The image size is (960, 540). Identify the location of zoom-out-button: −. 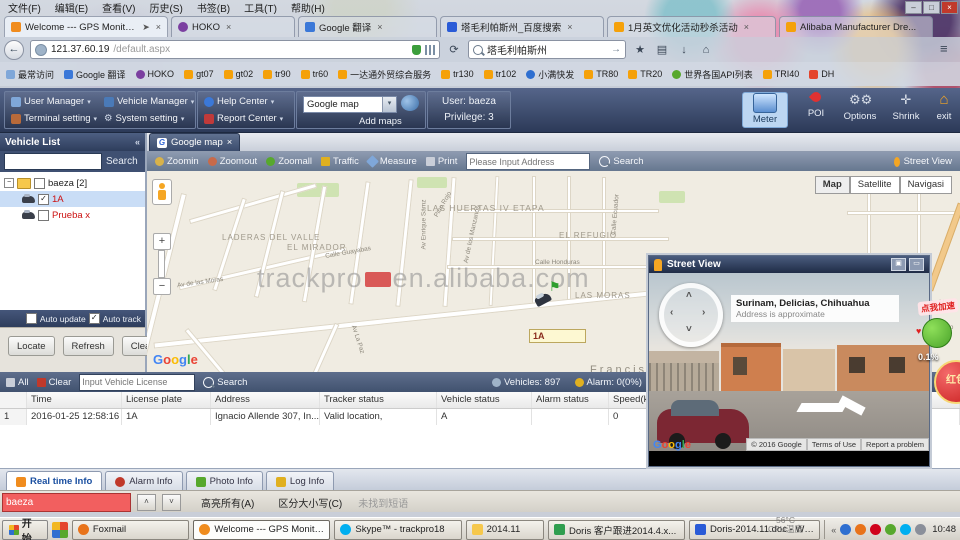
(162, 286).